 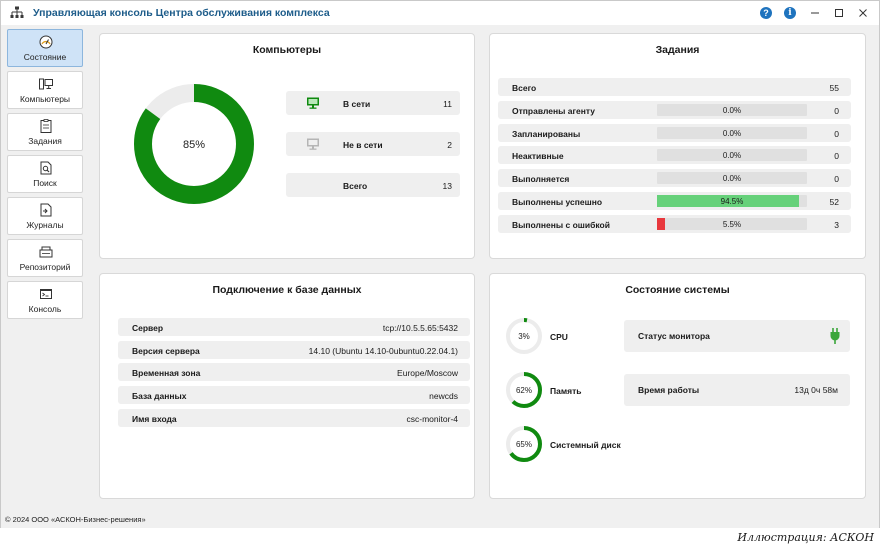 I want to click on image-caption: Иллюстрация: АСКОН, so click(x=805, y=537).